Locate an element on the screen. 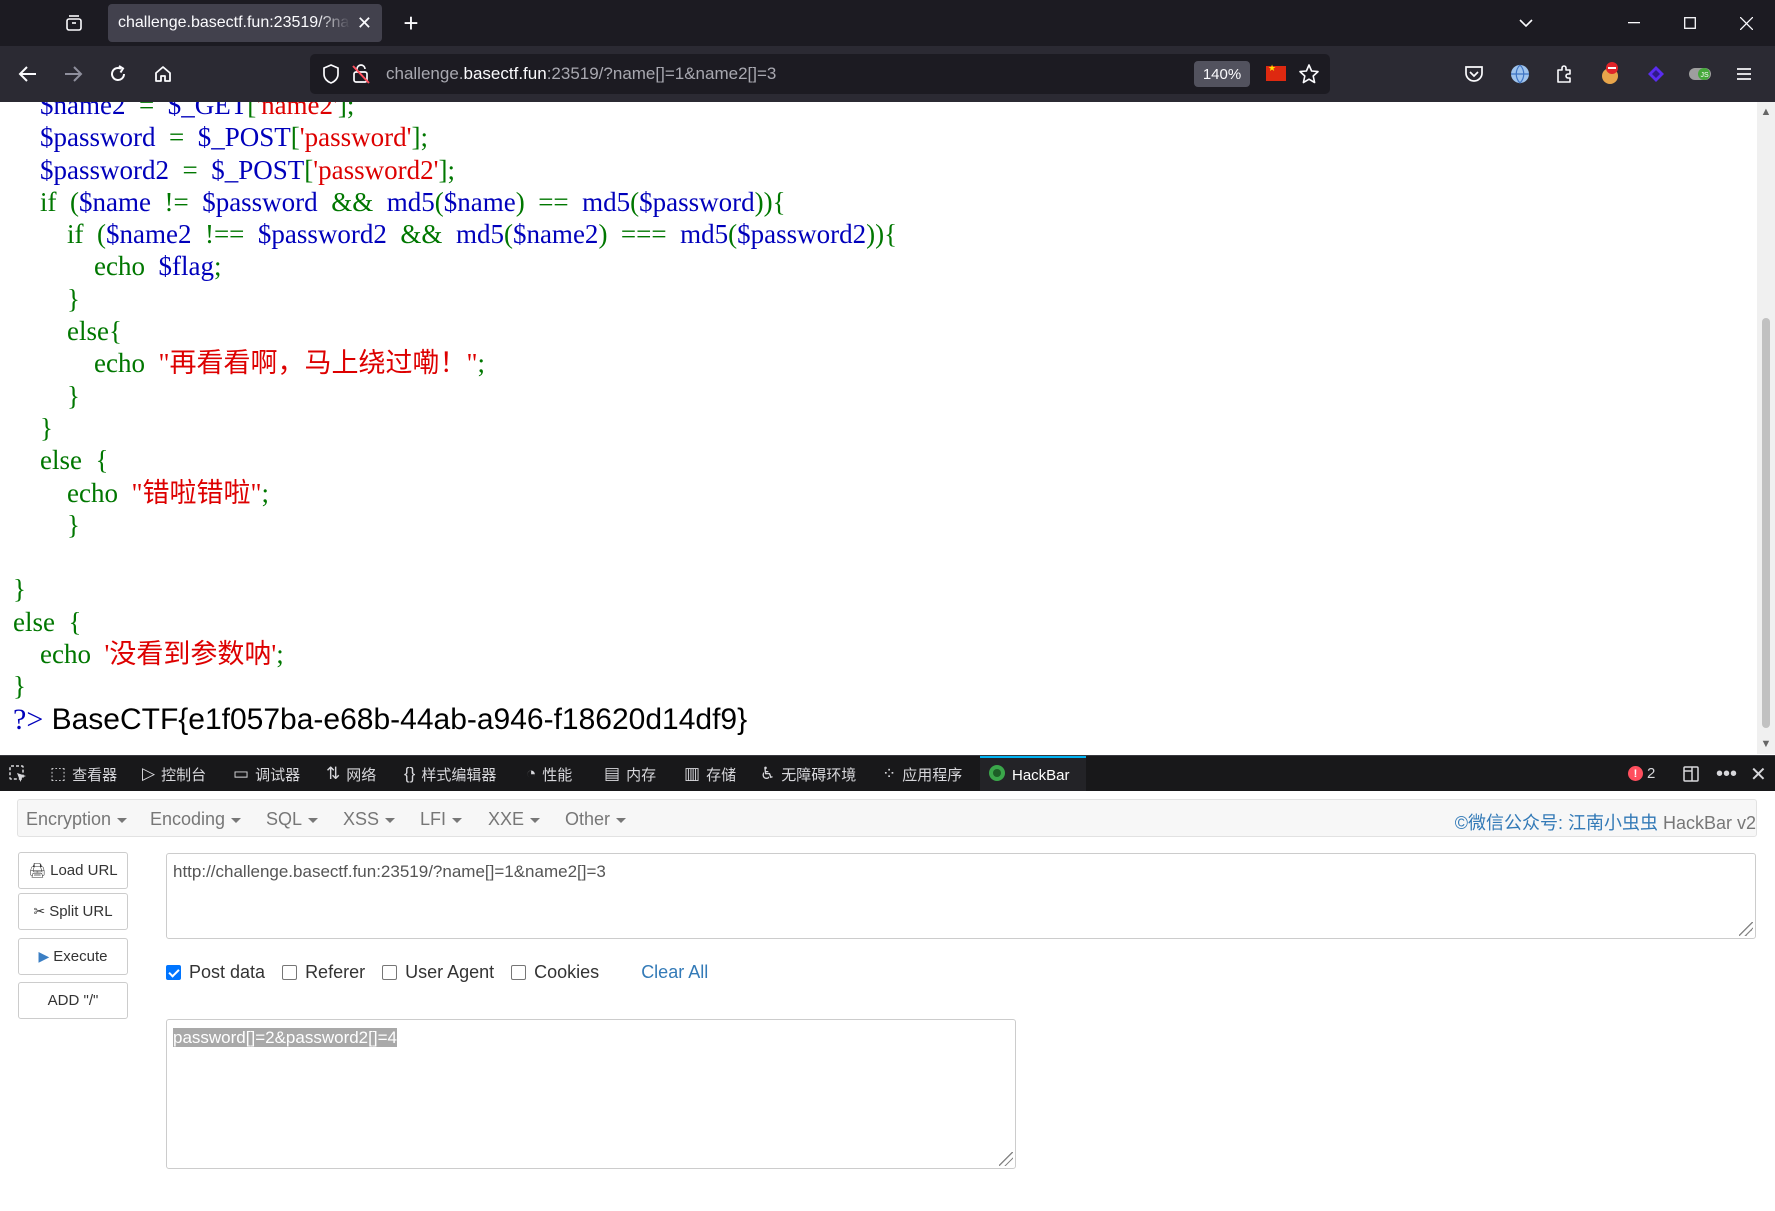  home-icon is located at coordinates (163, 74).